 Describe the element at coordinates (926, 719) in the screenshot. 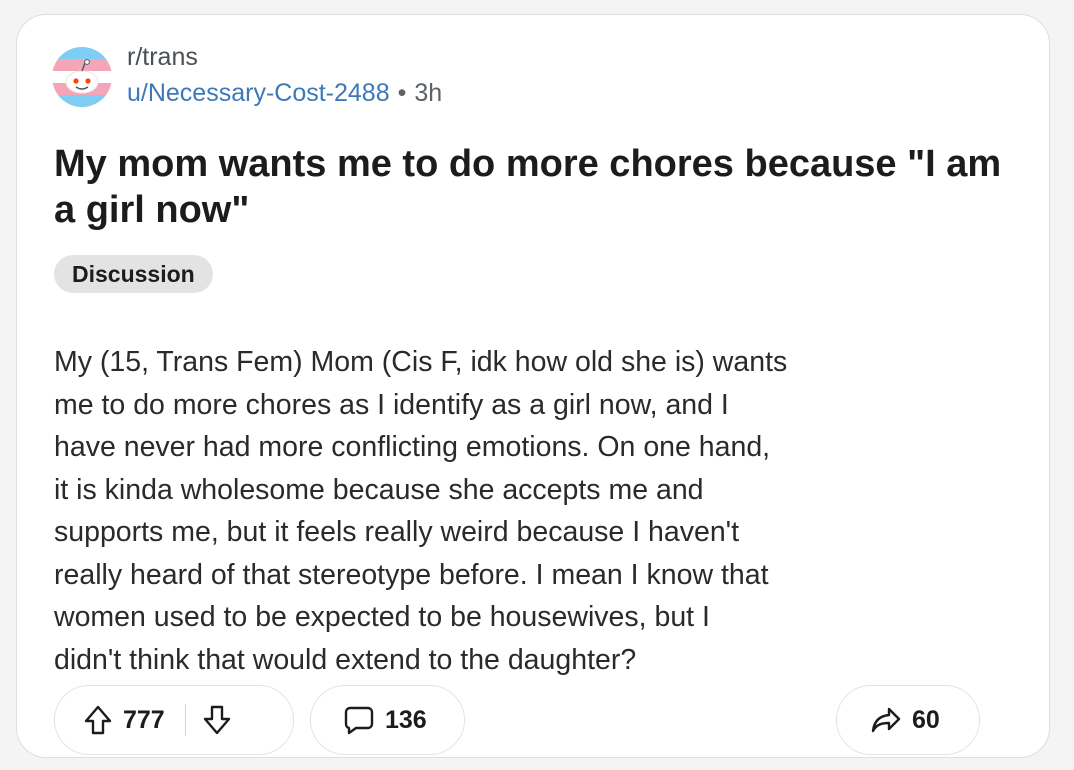

I see `share-count: 60` at that location.